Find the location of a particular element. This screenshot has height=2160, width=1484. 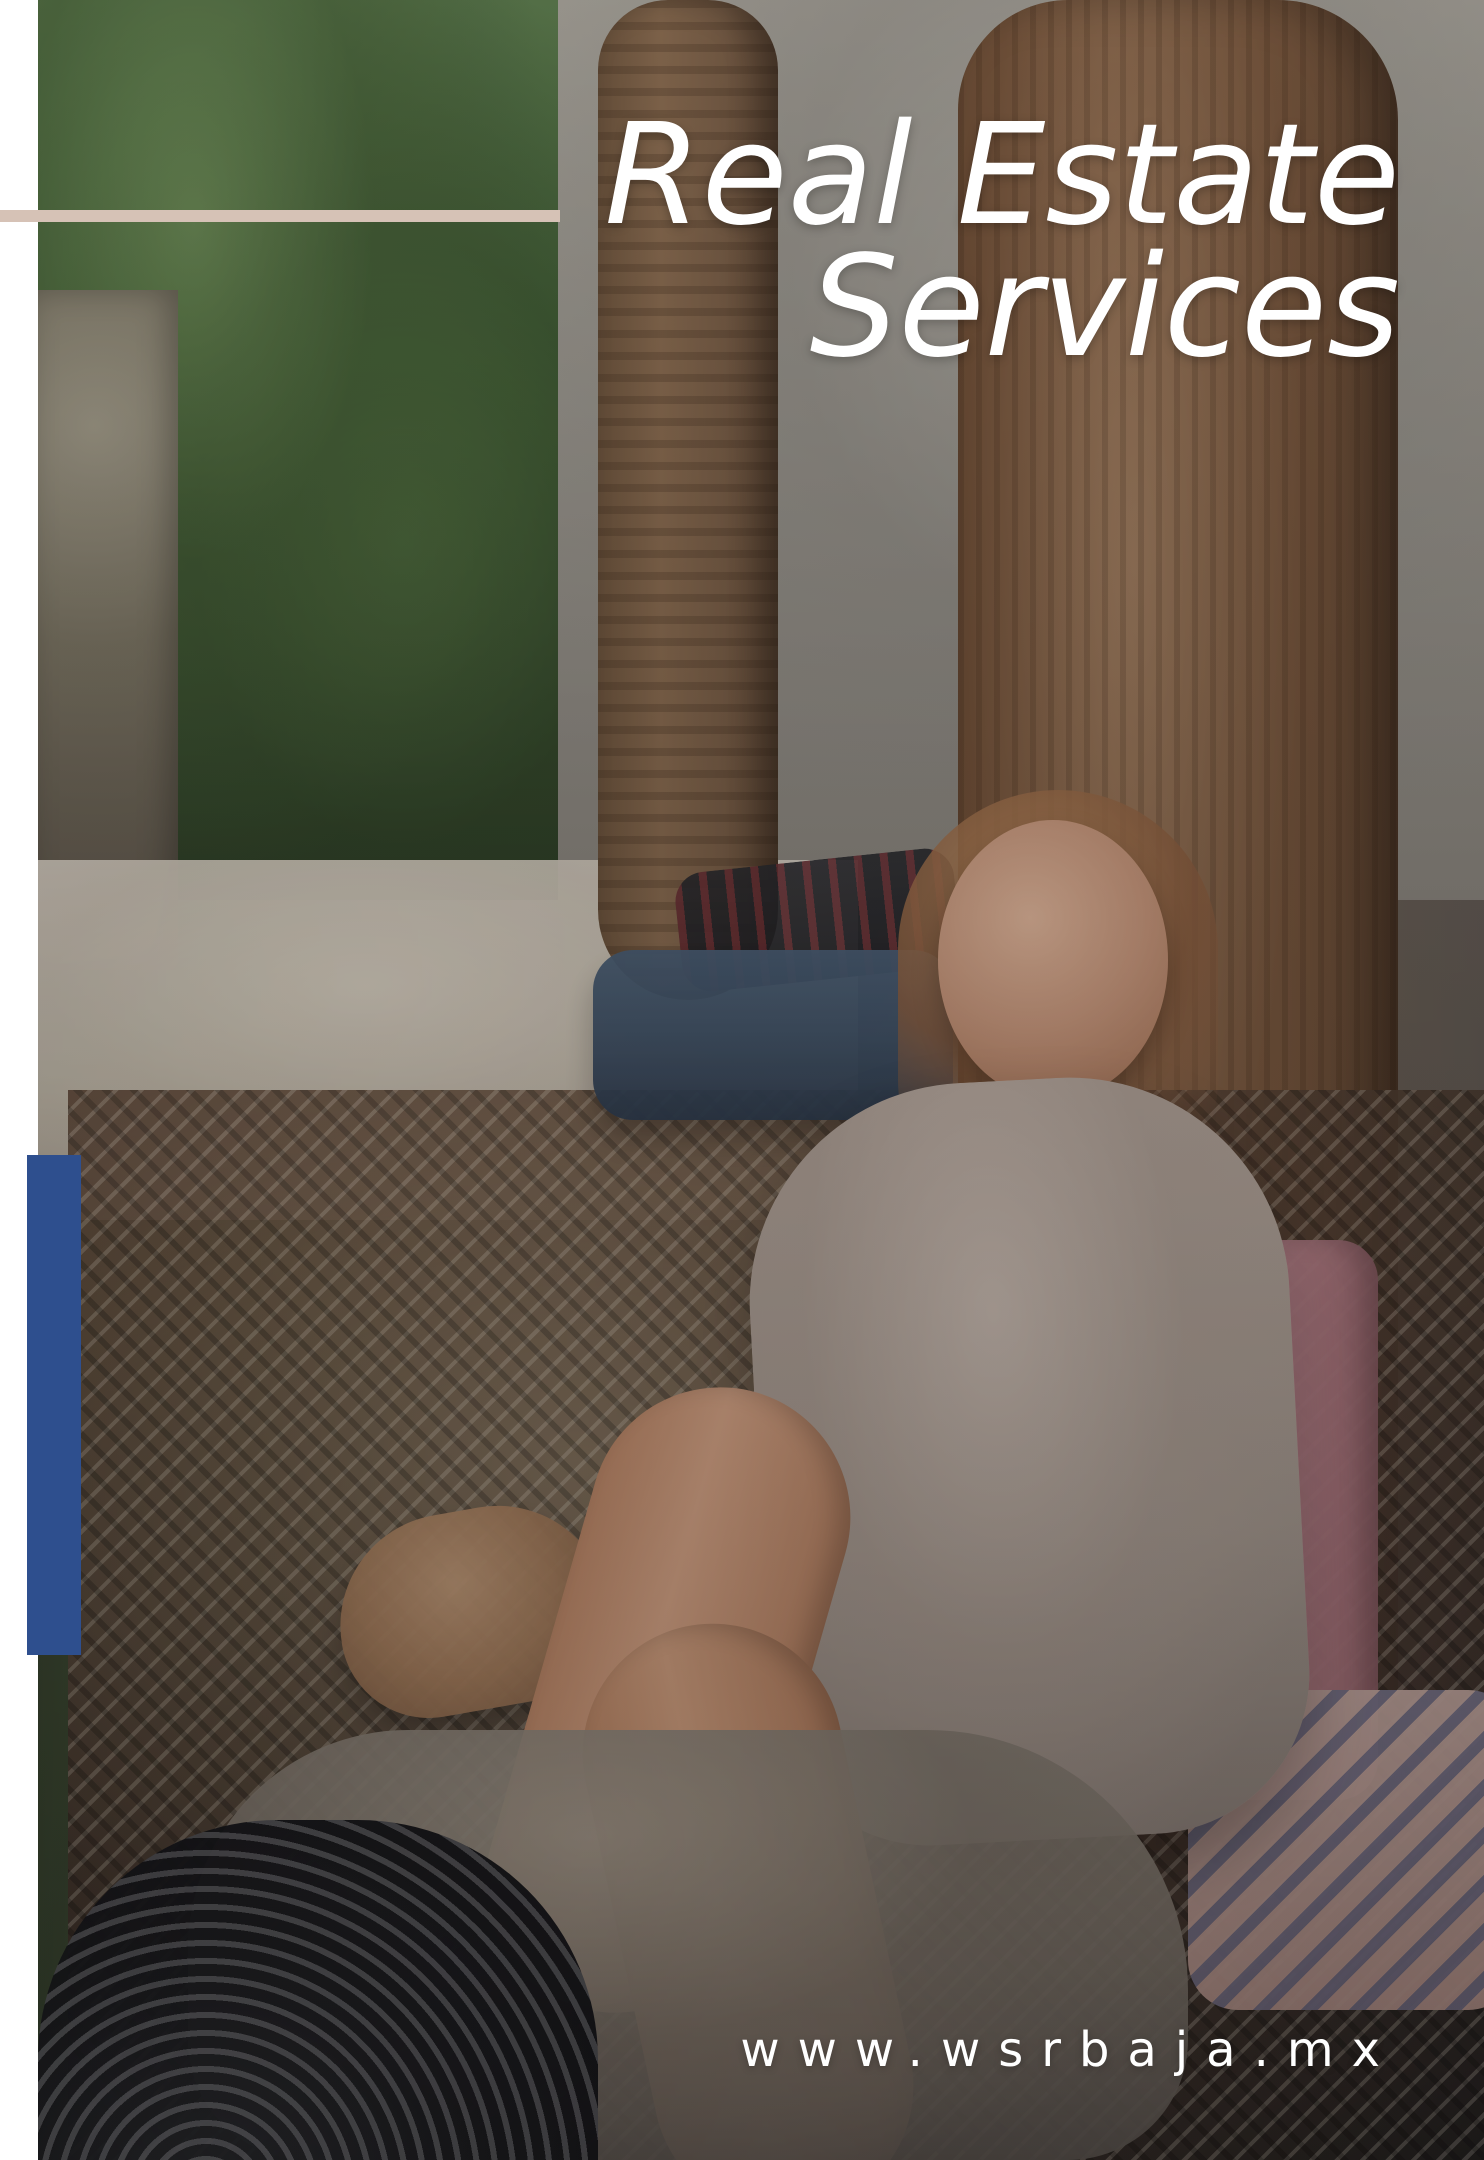

title-line-1: Real Estate is located at coordinates (1002, 175).